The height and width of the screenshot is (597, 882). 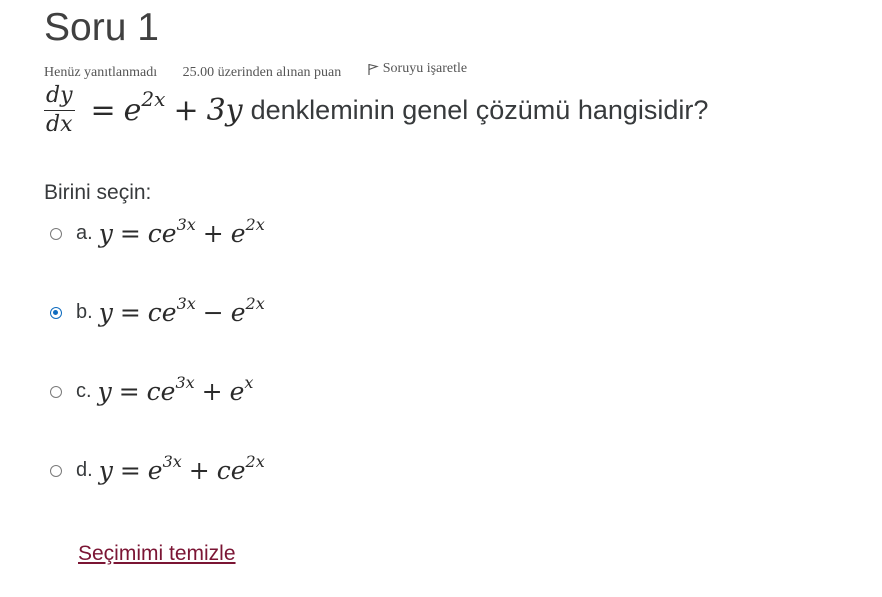 I want to click on answer-option-c: c. y = ce3x + ex, so click(x=152, y=391).